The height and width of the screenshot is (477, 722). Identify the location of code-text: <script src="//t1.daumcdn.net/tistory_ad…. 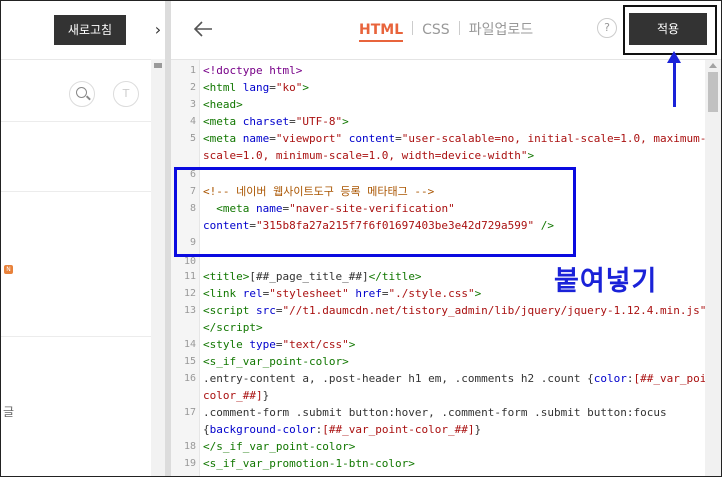
(458, 310).